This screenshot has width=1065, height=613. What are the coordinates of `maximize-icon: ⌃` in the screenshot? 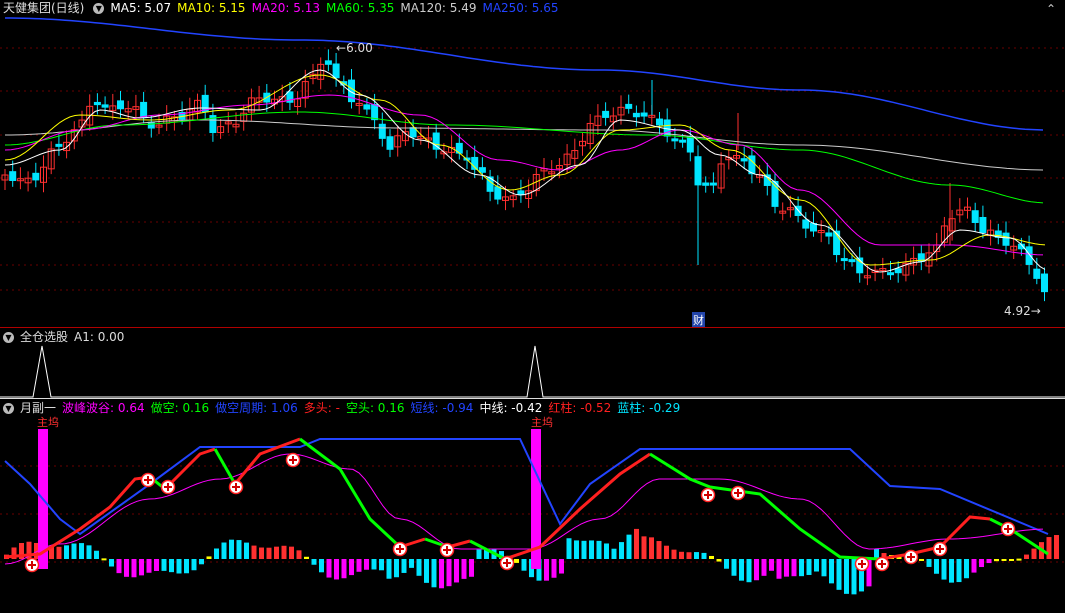 It's located at (1051, 9).